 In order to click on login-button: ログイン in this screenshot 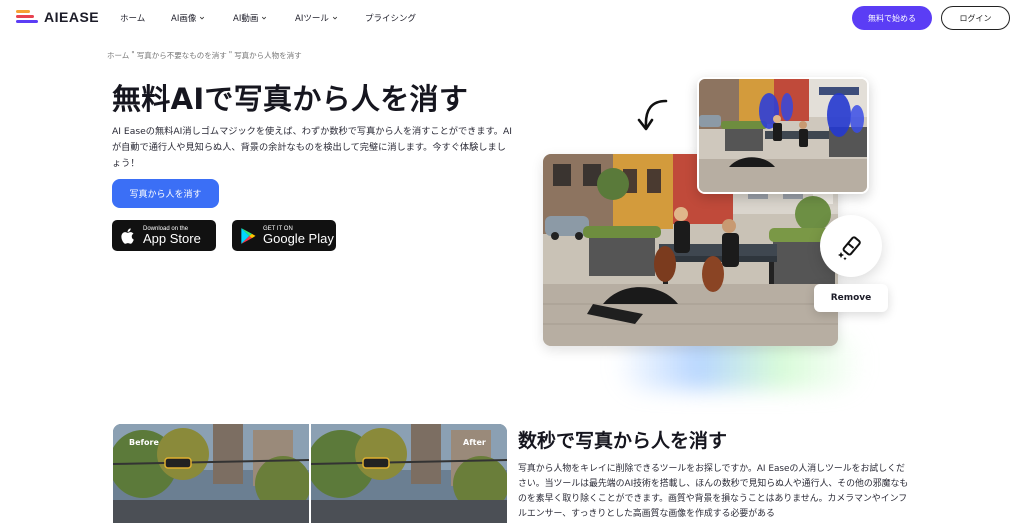, I will do `click(975, 18)`.